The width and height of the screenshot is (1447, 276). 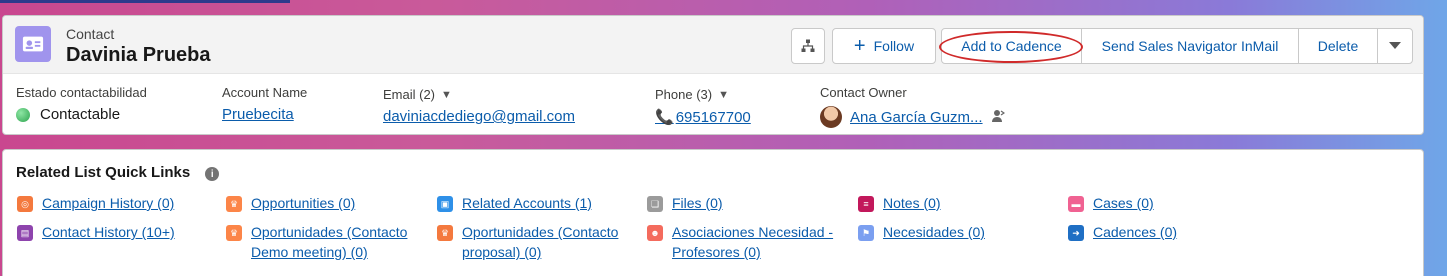 What do you see at coordinates (264, 104) in the screenshot?
I see `field-account: Account Name Pruebecita` at bounding box center [264, 104].